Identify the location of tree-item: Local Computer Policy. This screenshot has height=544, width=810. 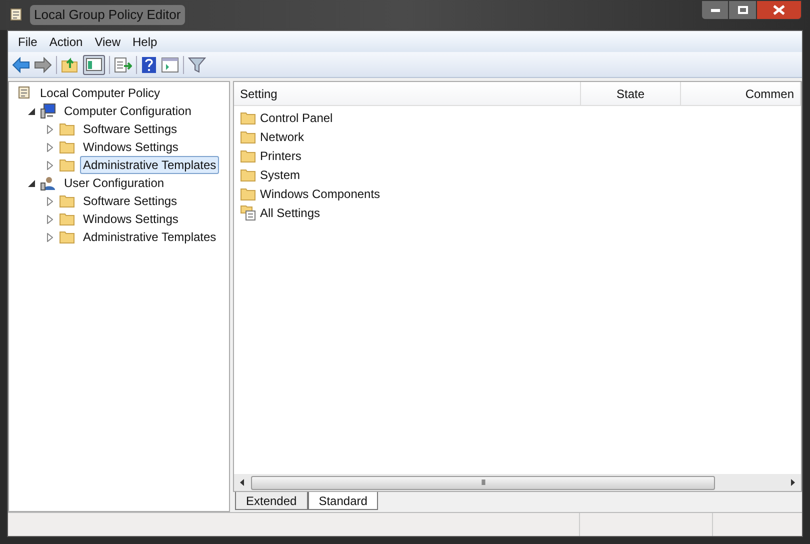
(100, 93).